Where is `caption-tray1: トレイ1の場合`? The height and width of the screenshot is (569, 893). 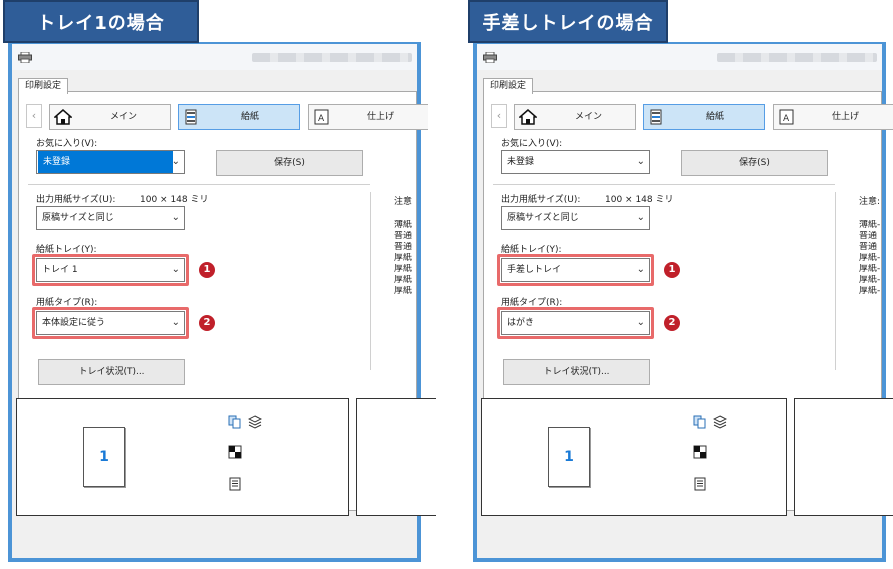
caption-tray1: トレイ1の場合 is located at coordinates (101, 21).